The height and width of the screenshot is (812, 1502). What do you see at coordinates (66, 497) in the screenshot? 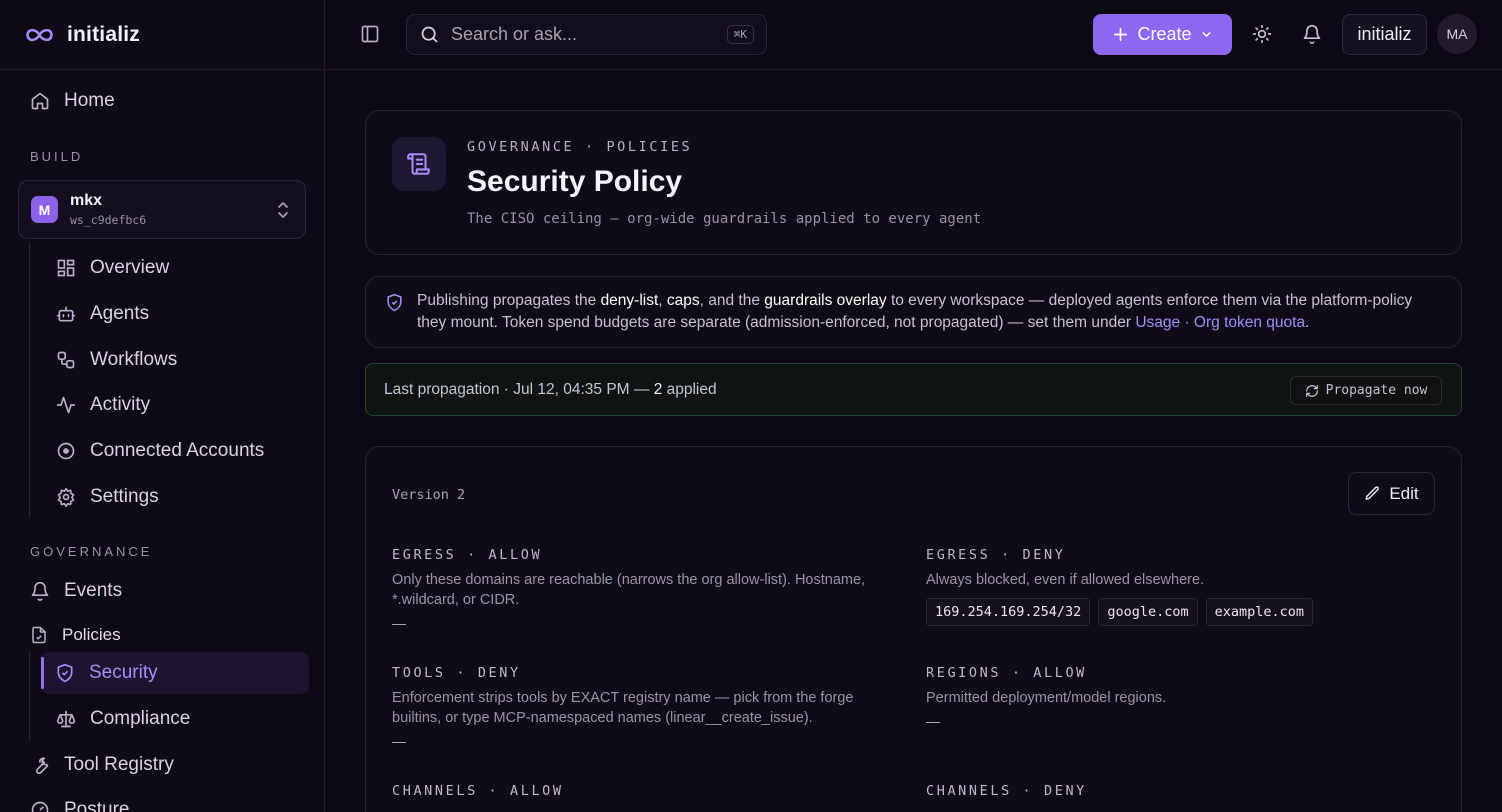
I see `gear-icon` at bounding box center [66, 497].